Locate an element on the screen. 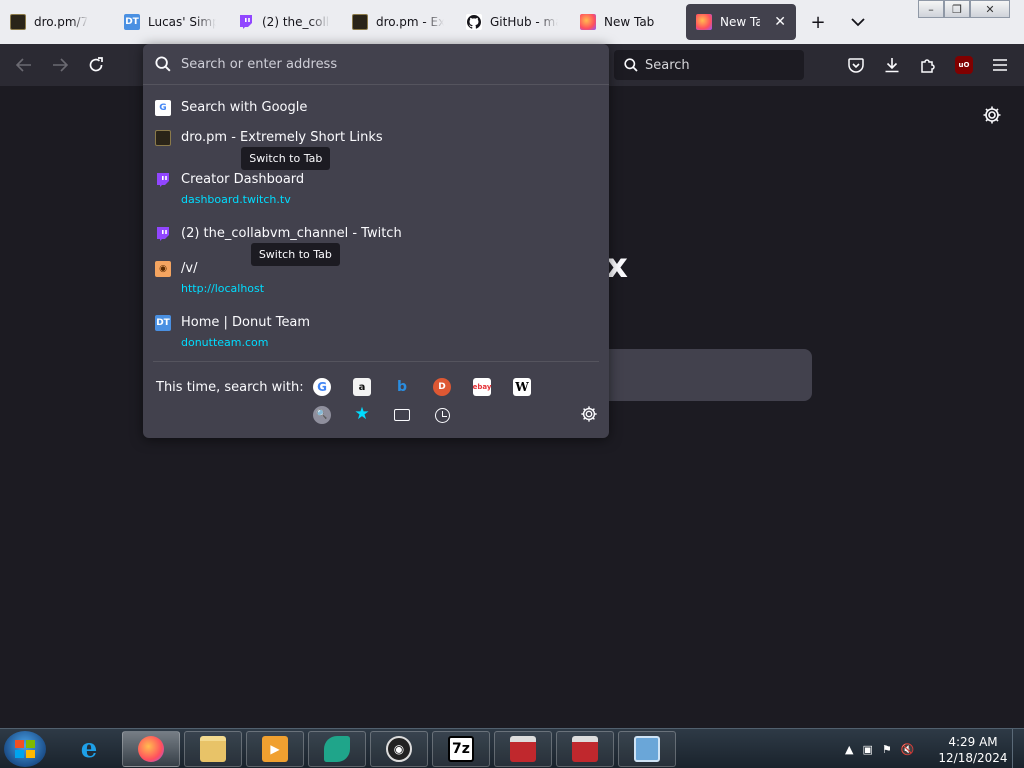  result-title: Search with Google is located at coordinates (244, 107).